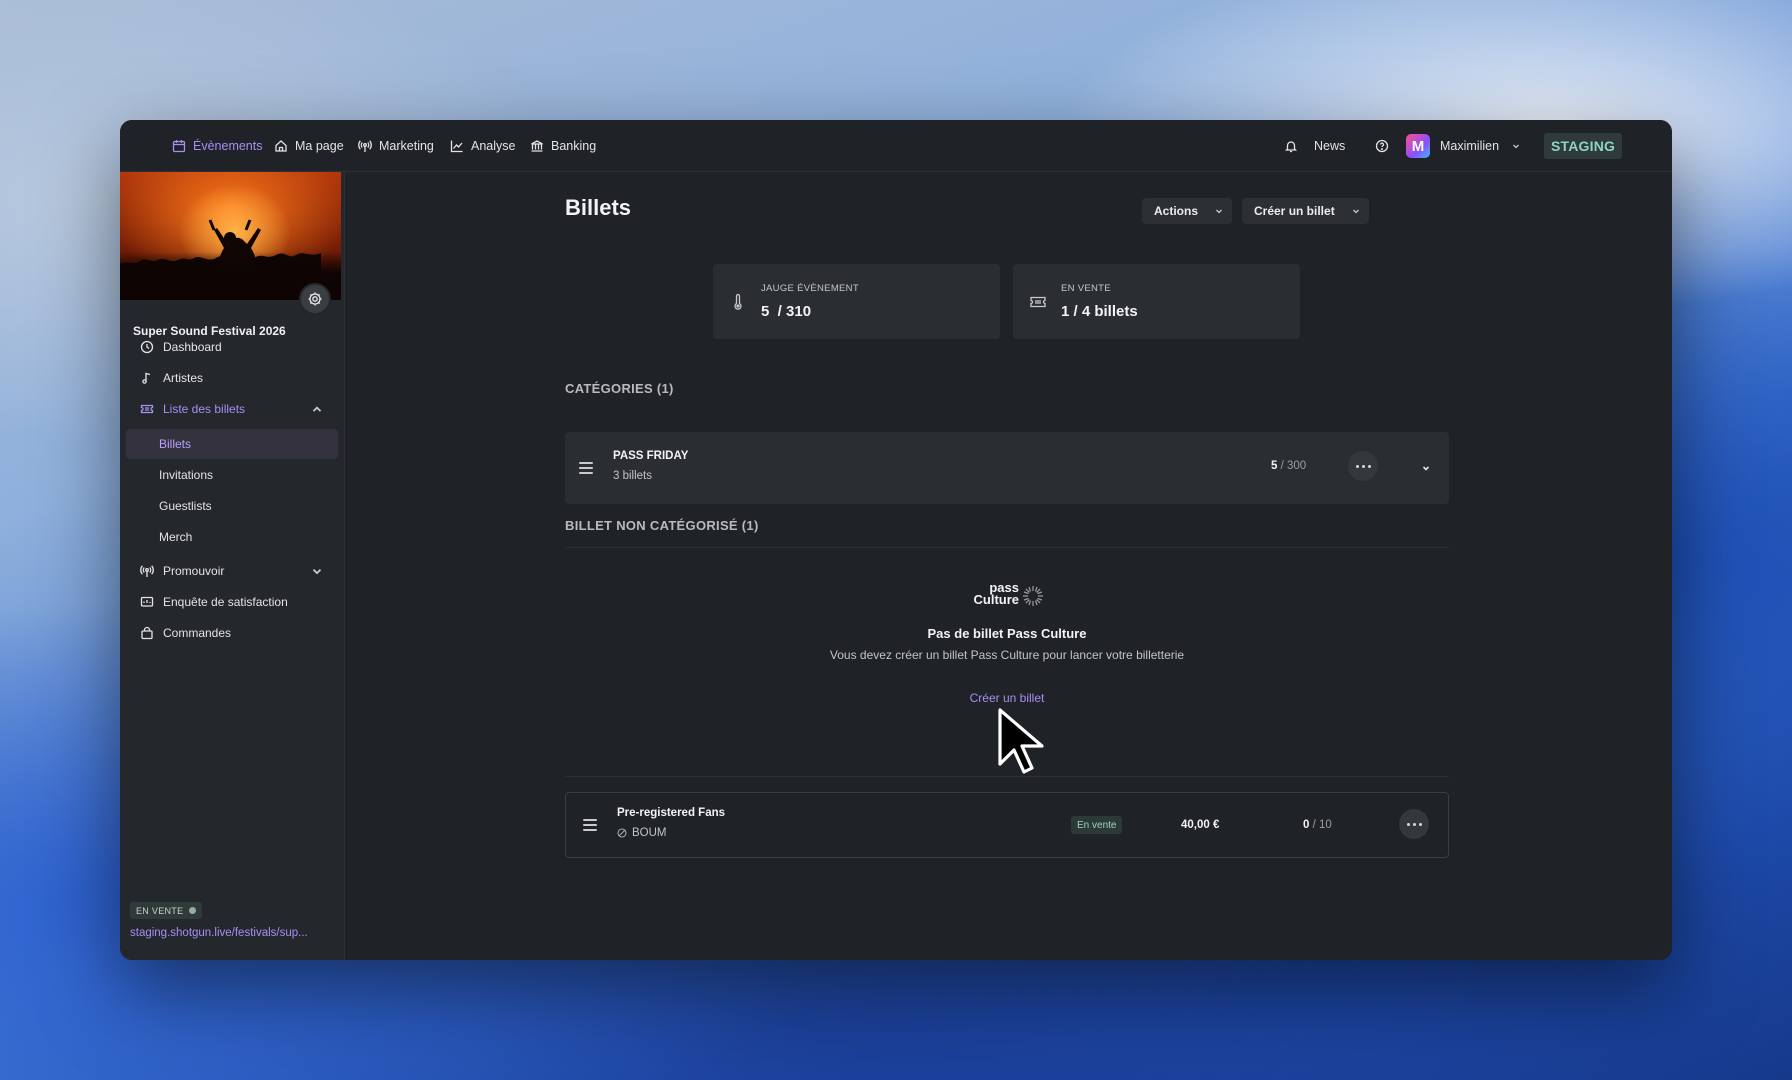  What do you see at coordinates (186, 475) in the screenshot?
I see `sidebar-item-label: Invitations` at bounding box center [186, 475].